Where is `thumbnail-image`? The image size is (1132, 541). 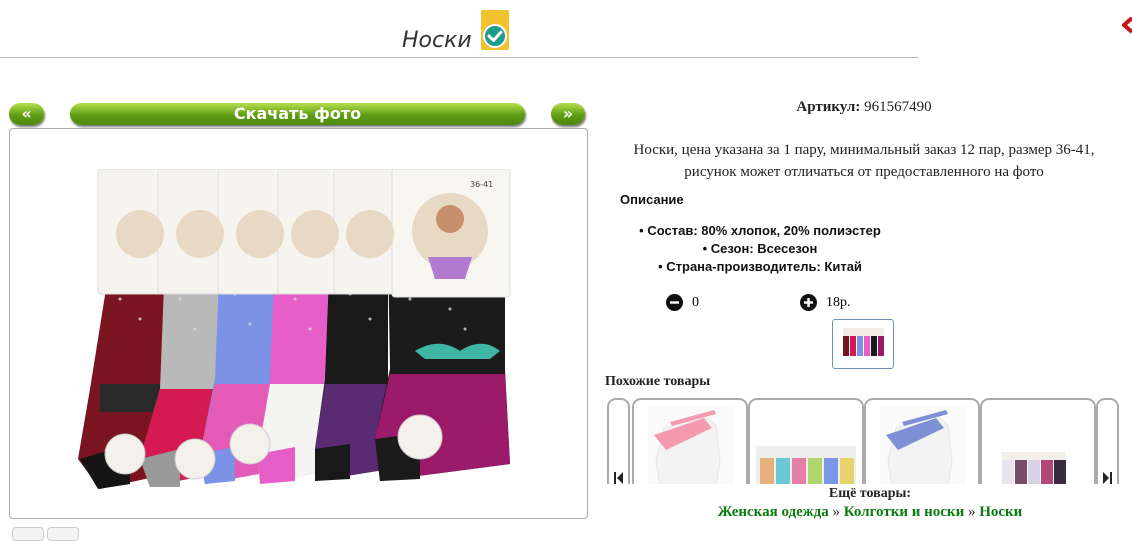 thumbnail-image is located at coordinates (863, 342).